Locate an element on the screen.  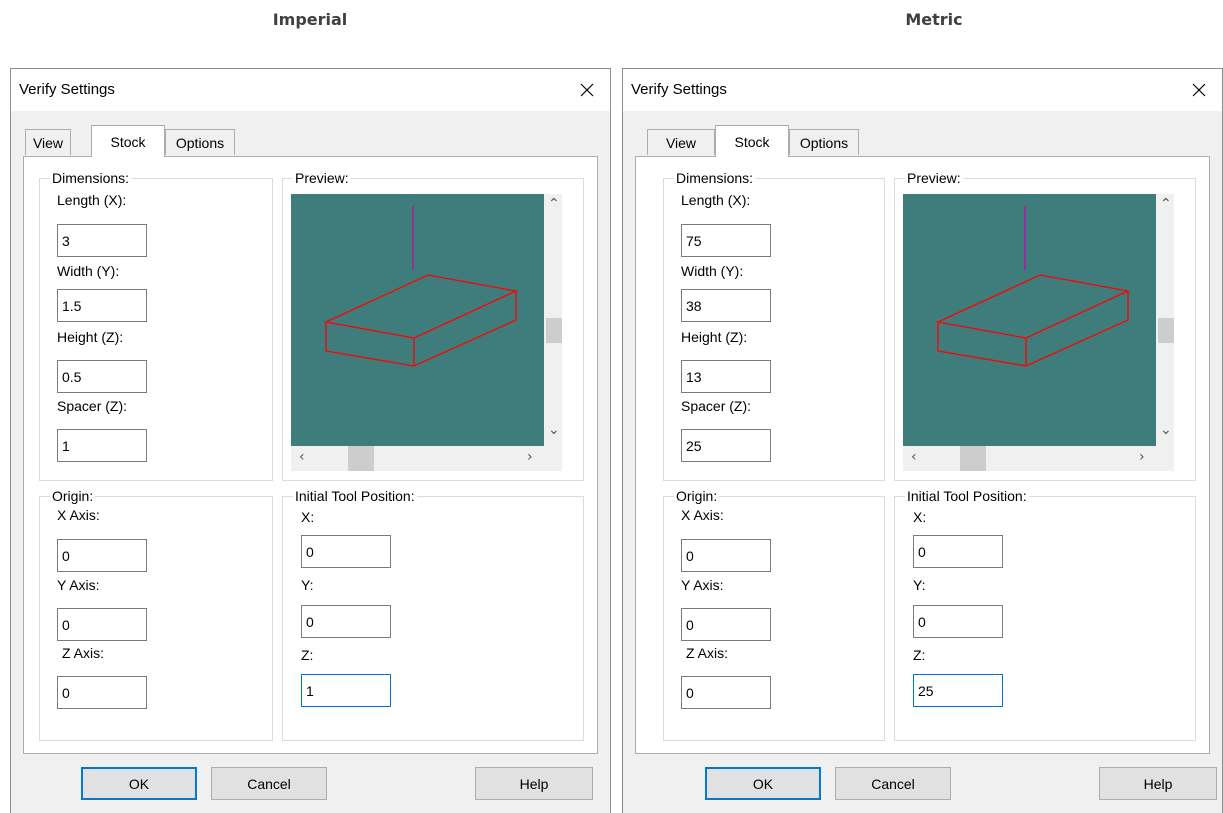
origin-group: Origin: X Axis: Y Axis: Z Axis: is located at coordinates (774, 614).